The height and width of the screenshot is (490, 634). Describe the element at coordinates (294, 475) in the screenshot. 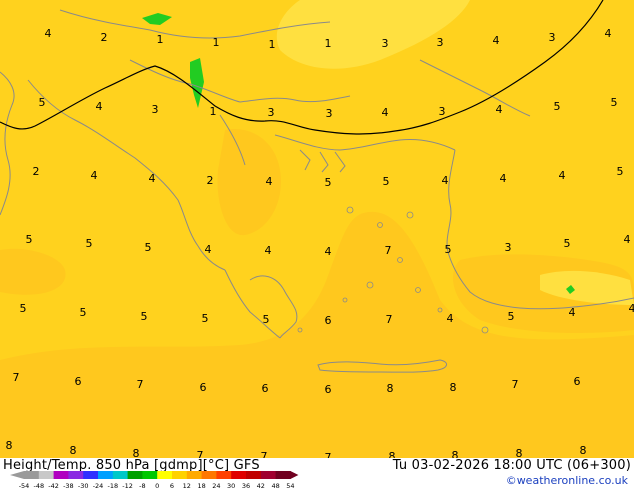

I see `legend-arrow-right` at that location.